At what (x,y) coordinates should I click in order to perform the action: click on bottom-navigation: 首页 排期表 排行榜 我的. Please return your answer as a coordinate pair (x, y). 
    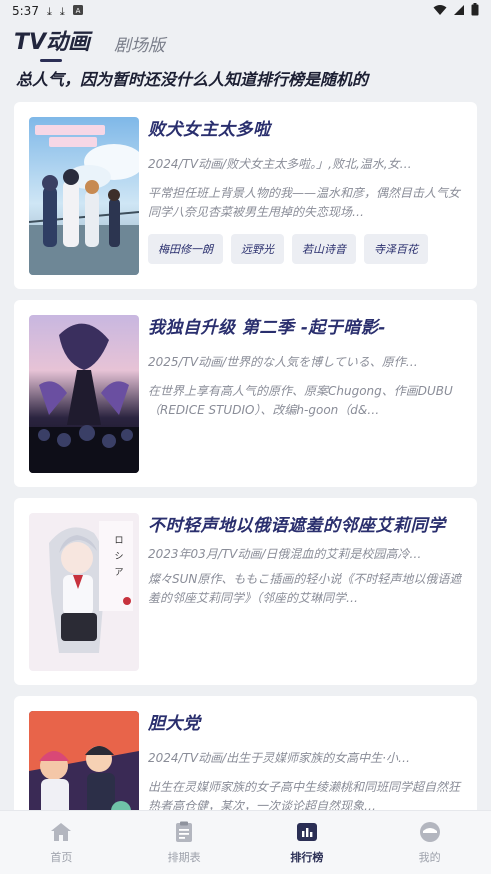
    Looking at the image, I should click on (245, 842).